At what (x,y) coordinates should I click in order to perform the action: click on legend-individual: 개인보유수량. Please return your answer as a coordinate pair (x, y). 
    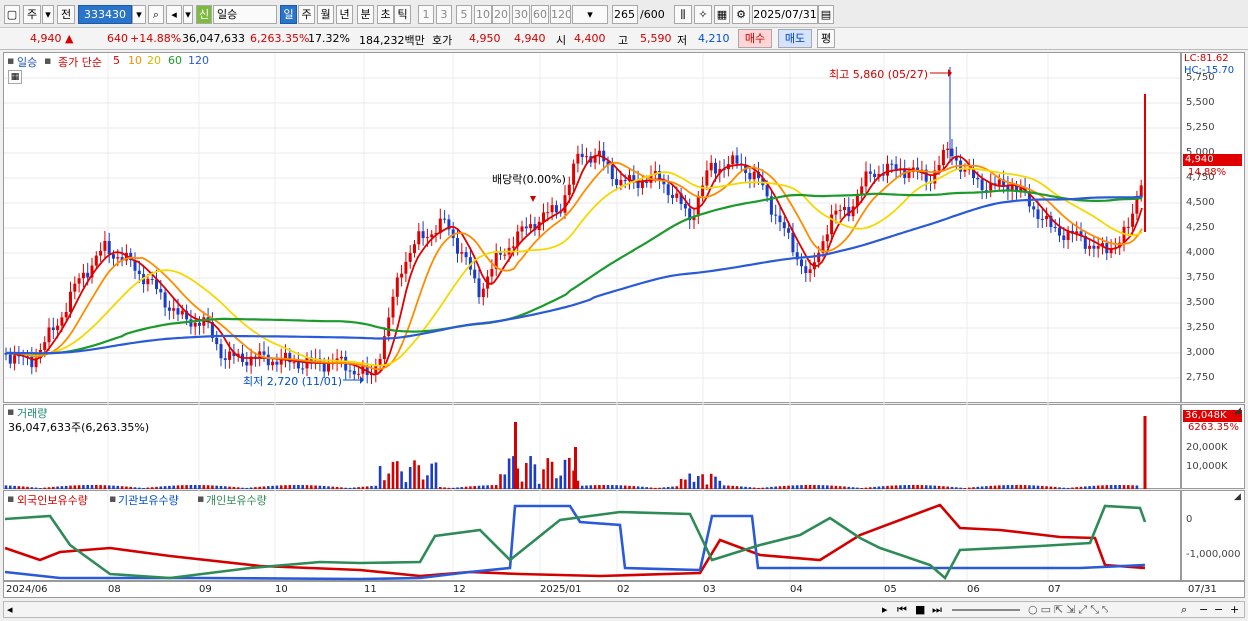
    Looking at the image, I should click on (236, 500).